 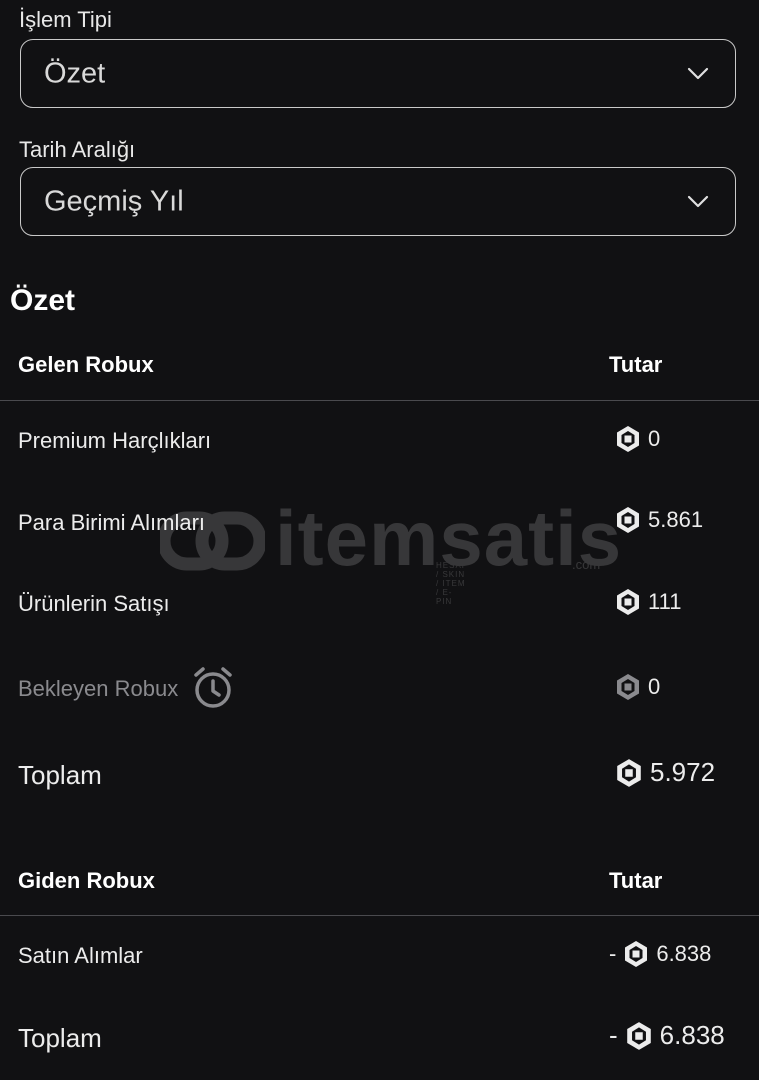 I want to click on row-amount-purchases: - 6.838, so click(x=660, y=954).